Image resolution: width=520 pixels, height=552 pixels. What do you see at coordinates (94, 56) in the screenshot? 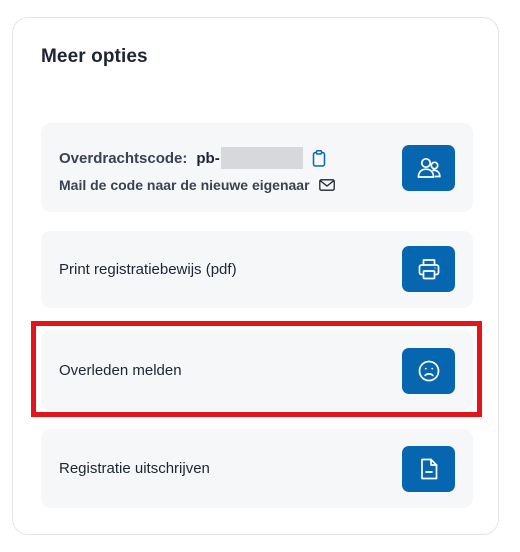
I see `panel-title: Meer opties` at bounding box center [94, 56].